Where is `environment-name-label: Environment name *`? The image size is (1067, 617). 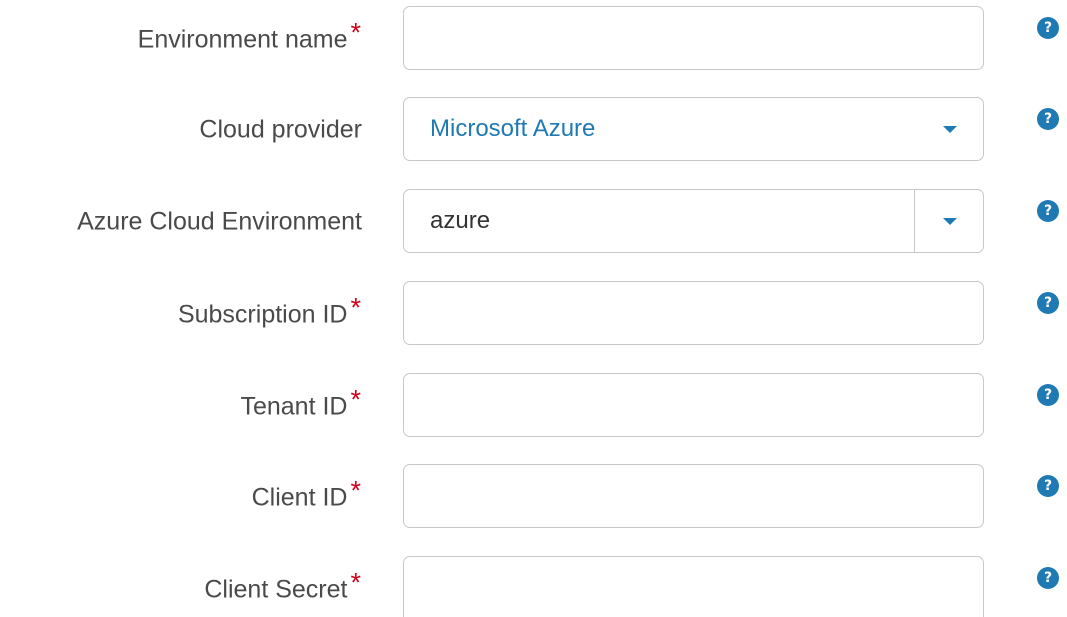
environment-name-label: Environment name * is located at coordinates (249, 35).